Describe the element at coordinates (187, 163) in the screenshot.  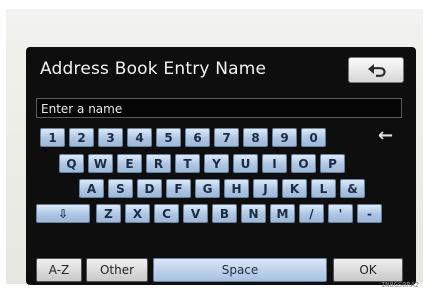
I see `key-T: T` at that location.